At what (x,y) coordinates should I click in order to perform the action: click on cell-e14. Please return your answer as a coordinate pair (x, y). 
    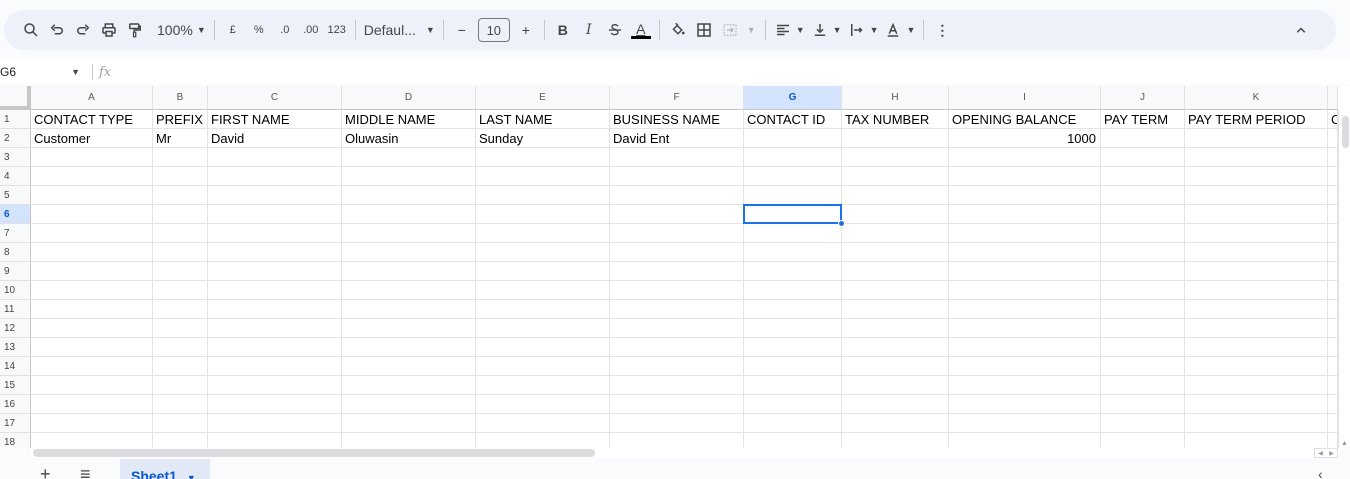
    Looking at the image, I should click on (543, 366).